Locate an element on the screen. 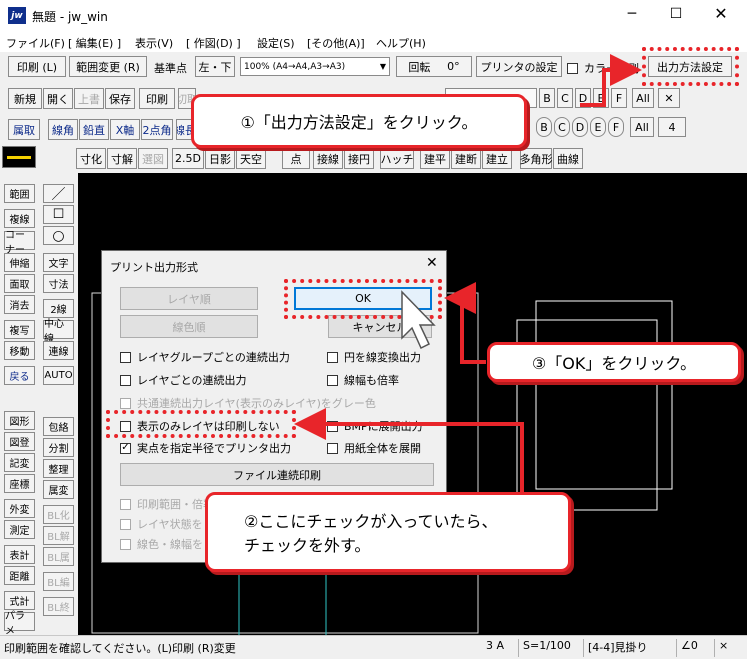 The width and height of the screenshot is (747, 659). polygon-button: 多角形 is located at coordinates (536, 158).